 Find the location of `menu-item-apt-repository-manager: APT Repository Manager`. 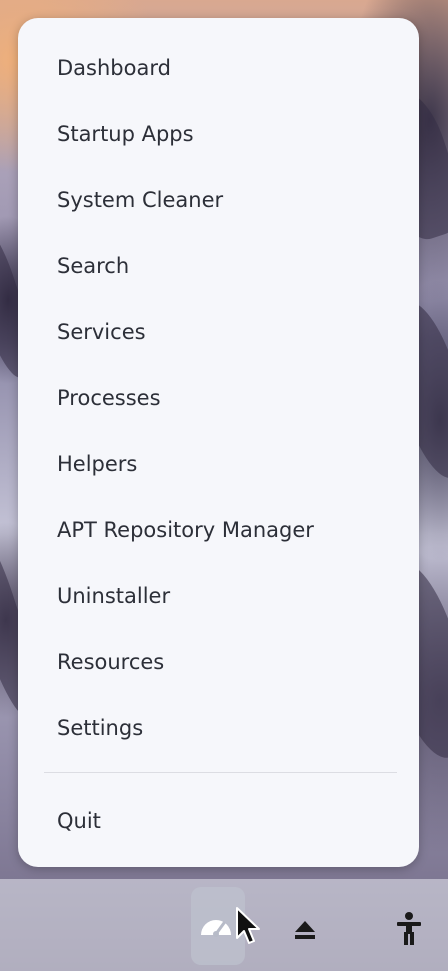

menu-item-apt-repository-manager: APT Repository Manager is located at coordinates (218, 530).